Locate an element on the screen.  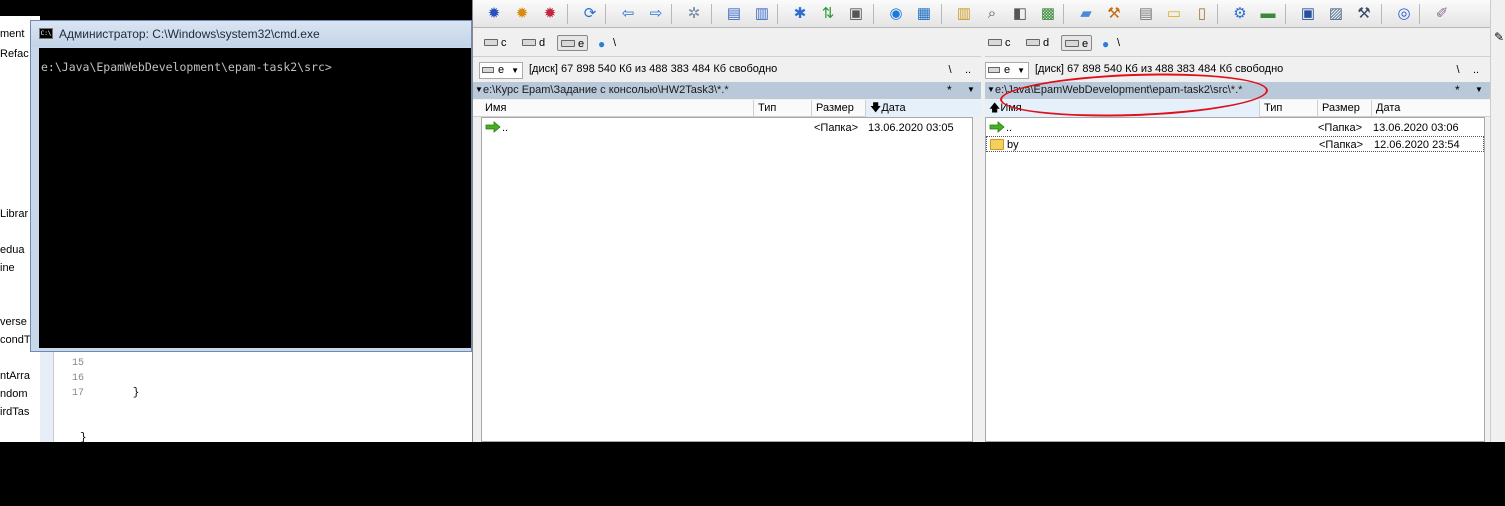
copy-icon: ▥ is located at coordinates (964, 14).